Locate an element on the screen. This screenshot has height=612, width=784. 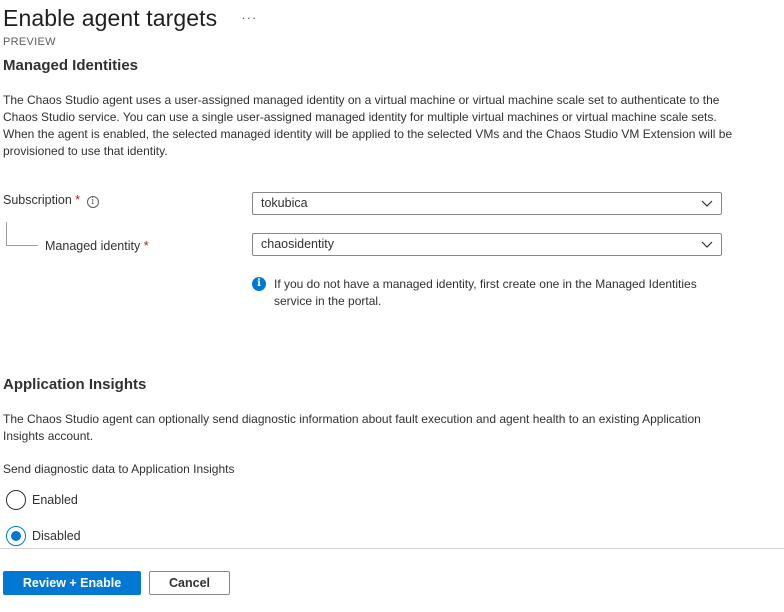
subscription-required-mark: * is located at coordinates (78, 200).